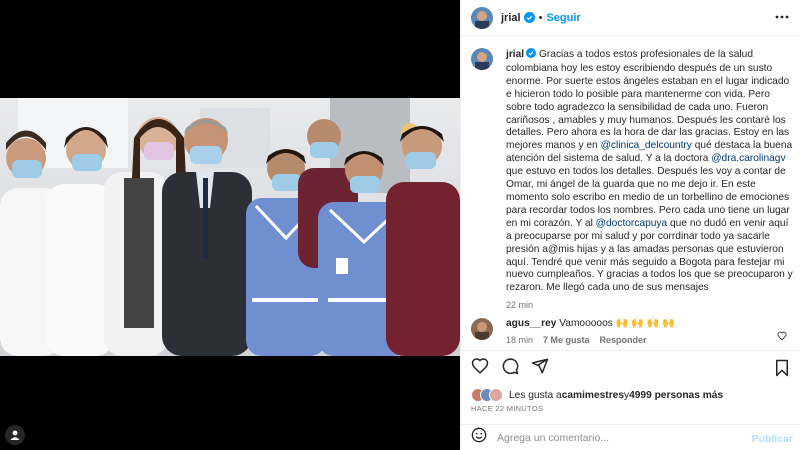 The width and height of the screenshot is (800, 450). What do you see at coordinates (511, 18) in the screenshot?
I see `author-username: jrial` at bounding box center [511, 18].